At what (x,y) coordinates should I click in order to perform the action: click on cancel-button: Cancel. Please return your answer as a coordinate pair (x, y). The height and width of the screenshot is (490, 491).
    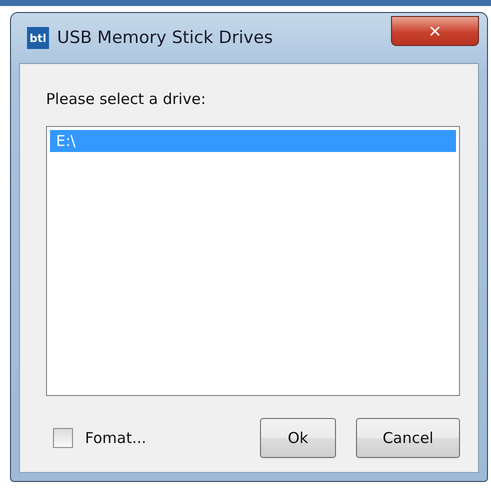
    Looking at the image, I should click on (408, 438).